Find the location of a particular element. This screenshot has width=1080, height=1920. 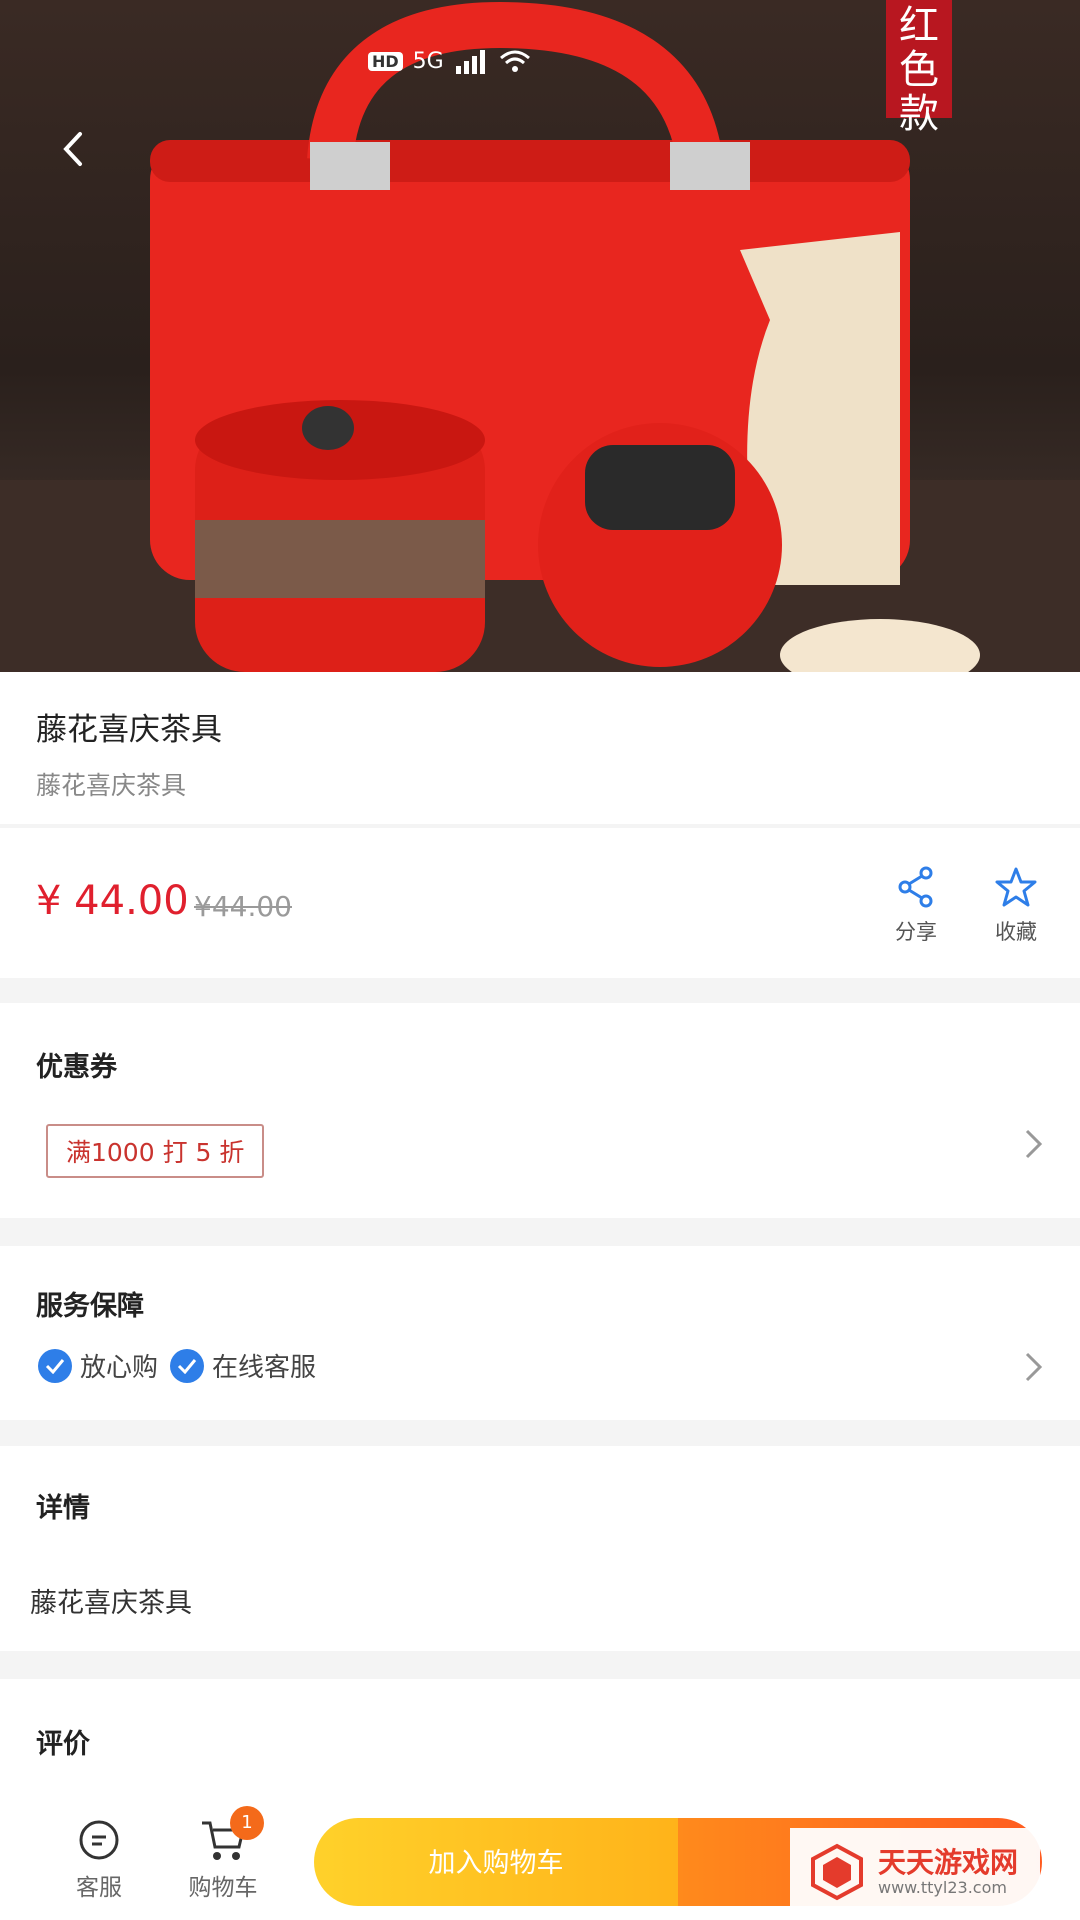

customer-service-button: 客服 is located at coordinates (99, 1860).